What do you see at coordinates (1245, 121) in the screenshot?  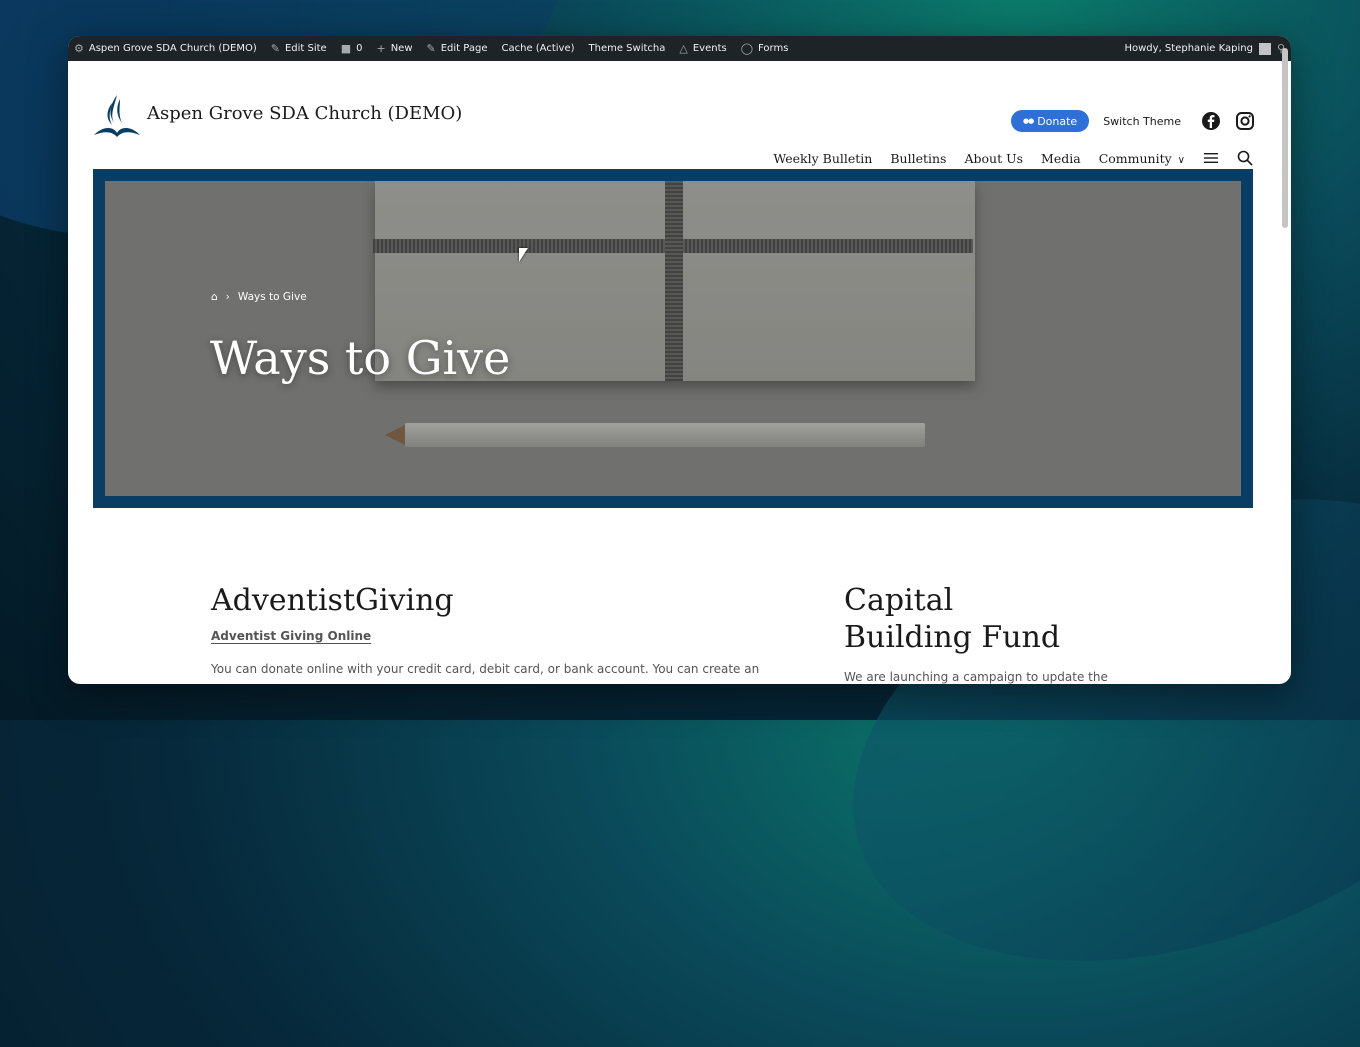 I see `instagram-icon` at bounding box center [1245, 121].